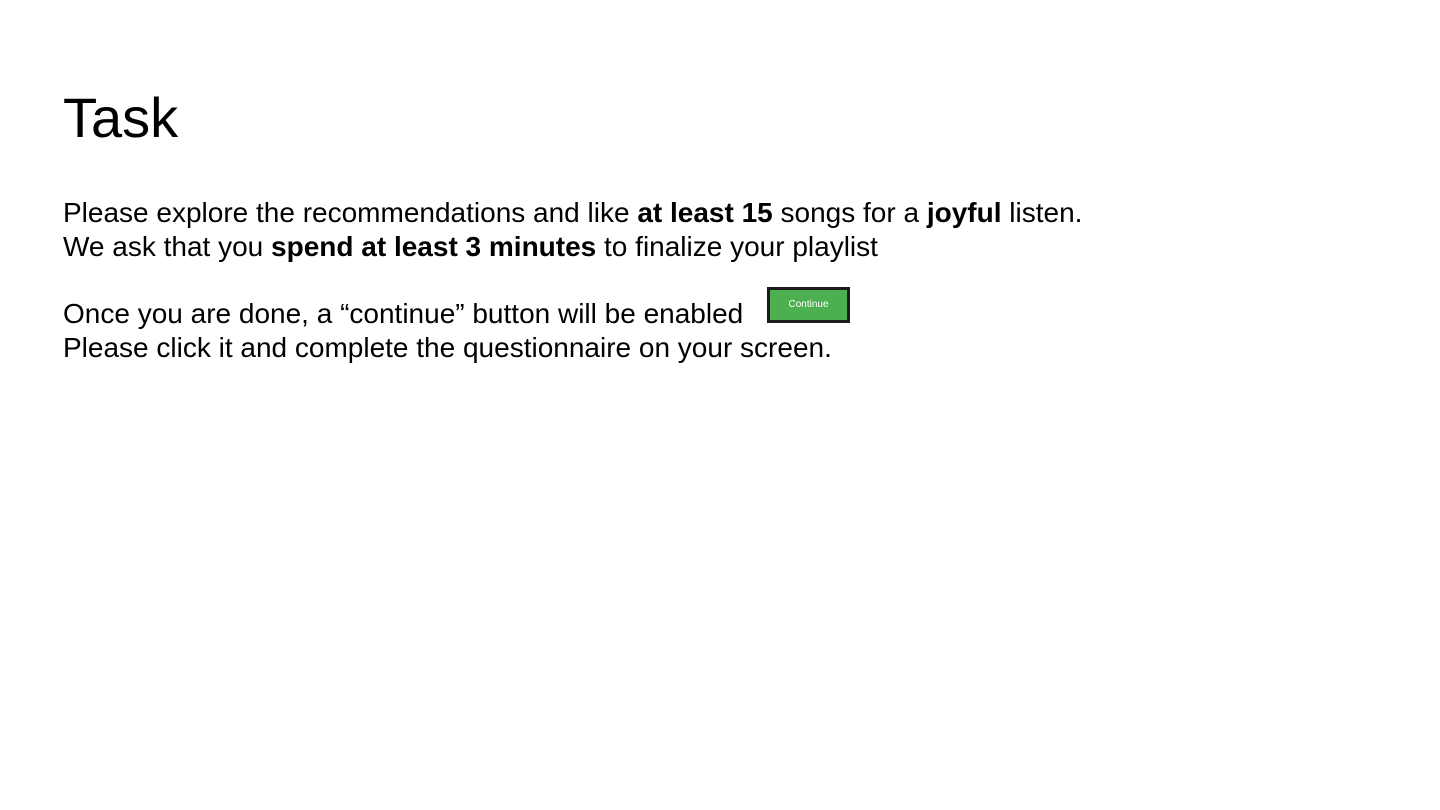 The width and height of the screenshot is (1440, 810). Describe the element at coordinates (964, 212) in the screenshot. I see `emphasis-mood: joyful` at that location.